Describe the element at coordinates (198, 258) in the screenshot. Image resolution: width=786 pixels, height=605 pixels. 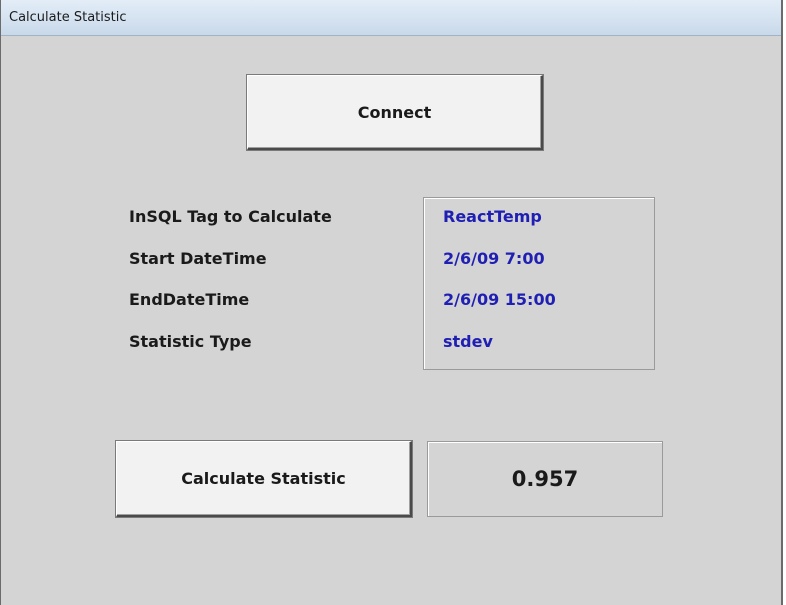
I see `start-datetime-label: Start DateTime` at that location.